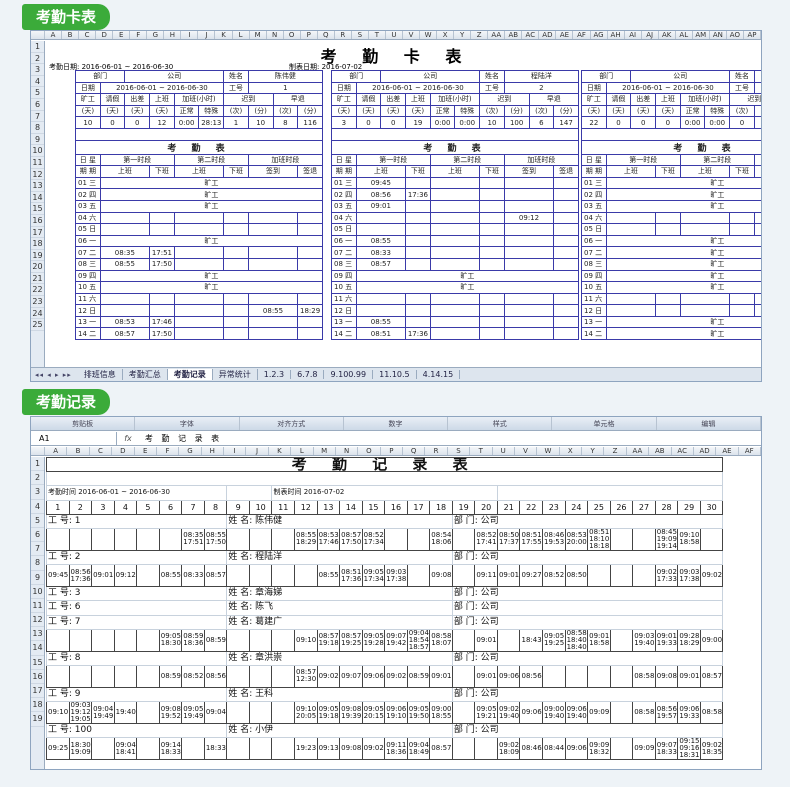  What do you see at coordinates (125, 576) in the screenshot?
I see `time-cell: 09:12` at bounding box center [125, 576].